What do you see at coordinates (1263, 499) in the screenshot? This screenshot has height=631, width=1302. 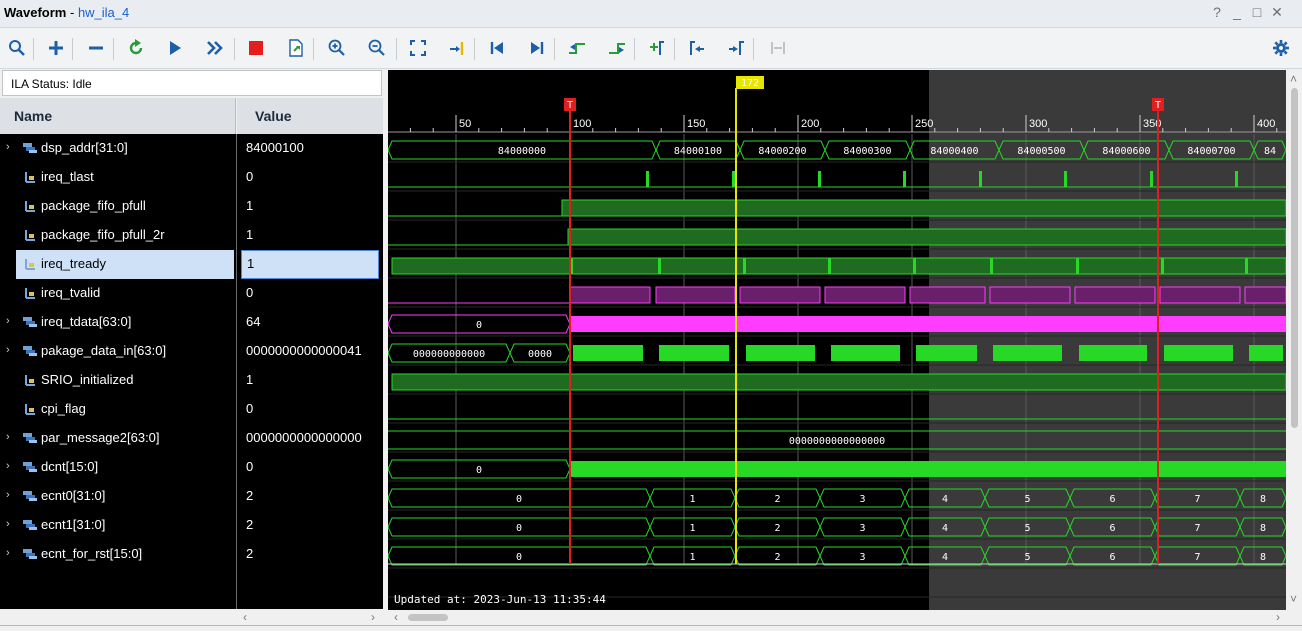 I see `bus-value-label: 8` at bounding box center [1263, 499].